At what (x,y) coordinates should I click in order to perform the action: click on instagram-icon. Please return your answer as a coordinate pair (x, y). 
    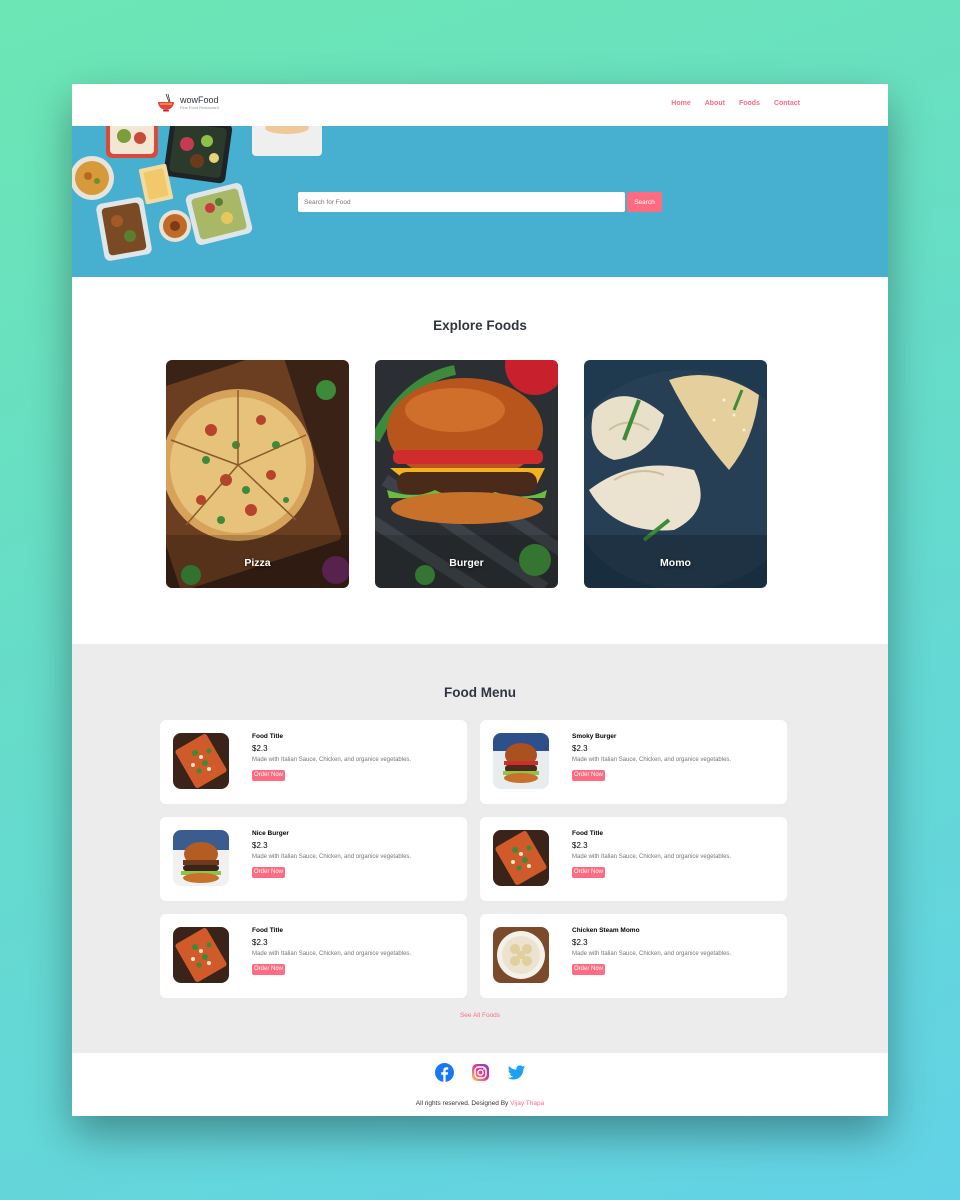
    Looking at the image, I should click on (480, 1072).